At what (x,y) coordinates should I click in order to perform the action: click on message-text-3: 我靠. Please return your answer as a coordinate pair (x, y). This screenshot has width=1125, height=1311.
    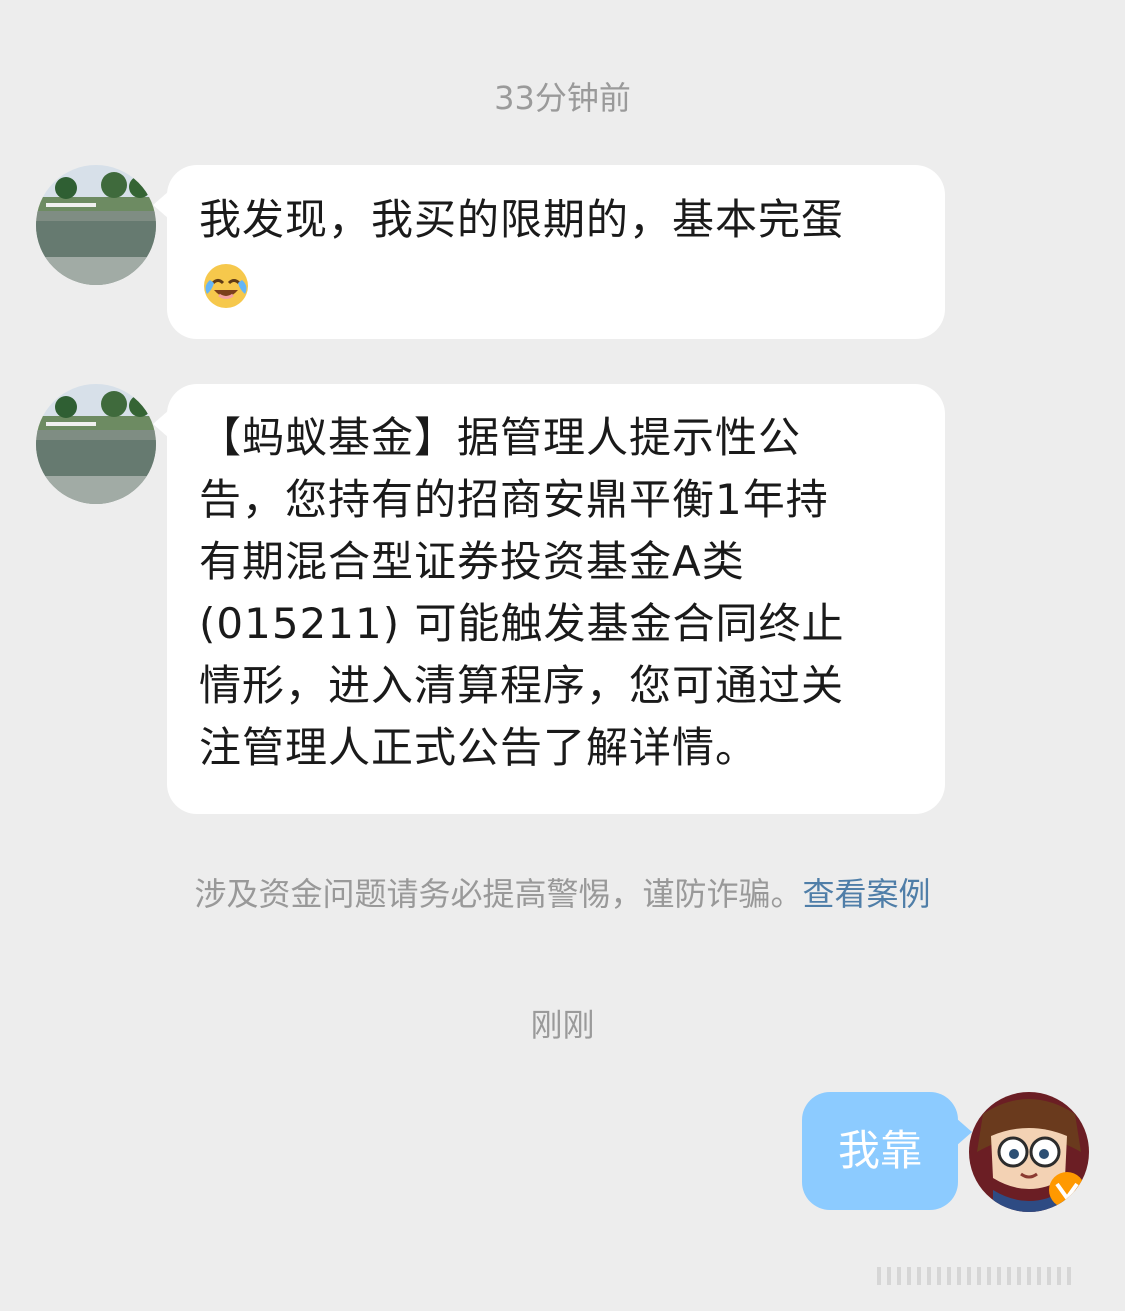
    Looking at the image, I should click on (879, 1150).